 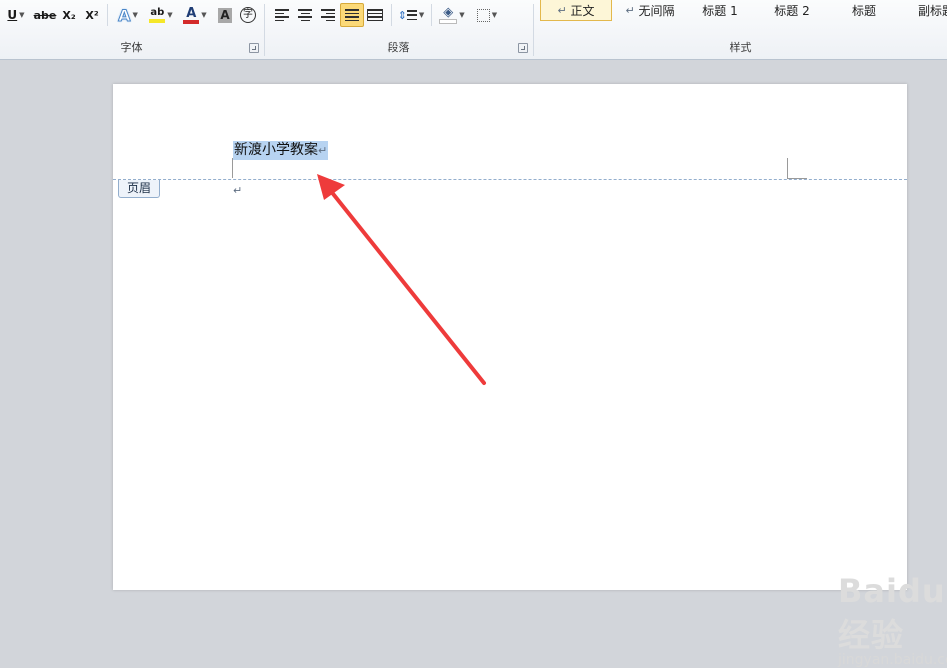 I want to click on paragraph-group: ⇕ ▼ ◈ ▼ ▼ 段落, so click(x=398, y=29).